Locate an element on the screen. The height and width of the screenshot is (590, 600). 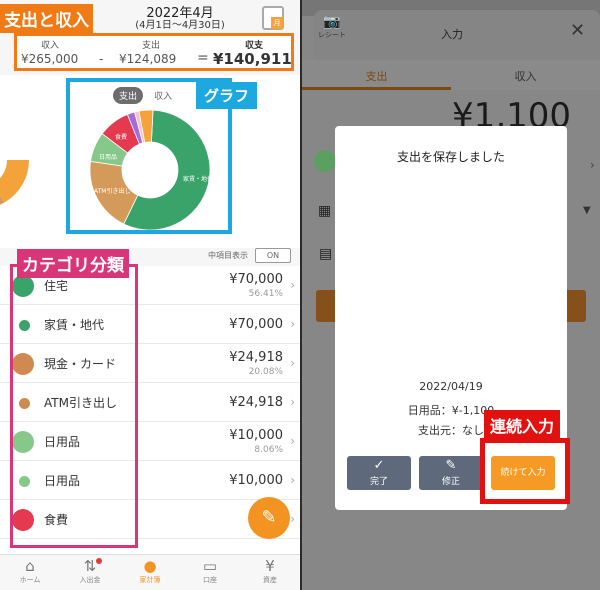
tab-label: 入出金 is located at coordinates (90, 580).